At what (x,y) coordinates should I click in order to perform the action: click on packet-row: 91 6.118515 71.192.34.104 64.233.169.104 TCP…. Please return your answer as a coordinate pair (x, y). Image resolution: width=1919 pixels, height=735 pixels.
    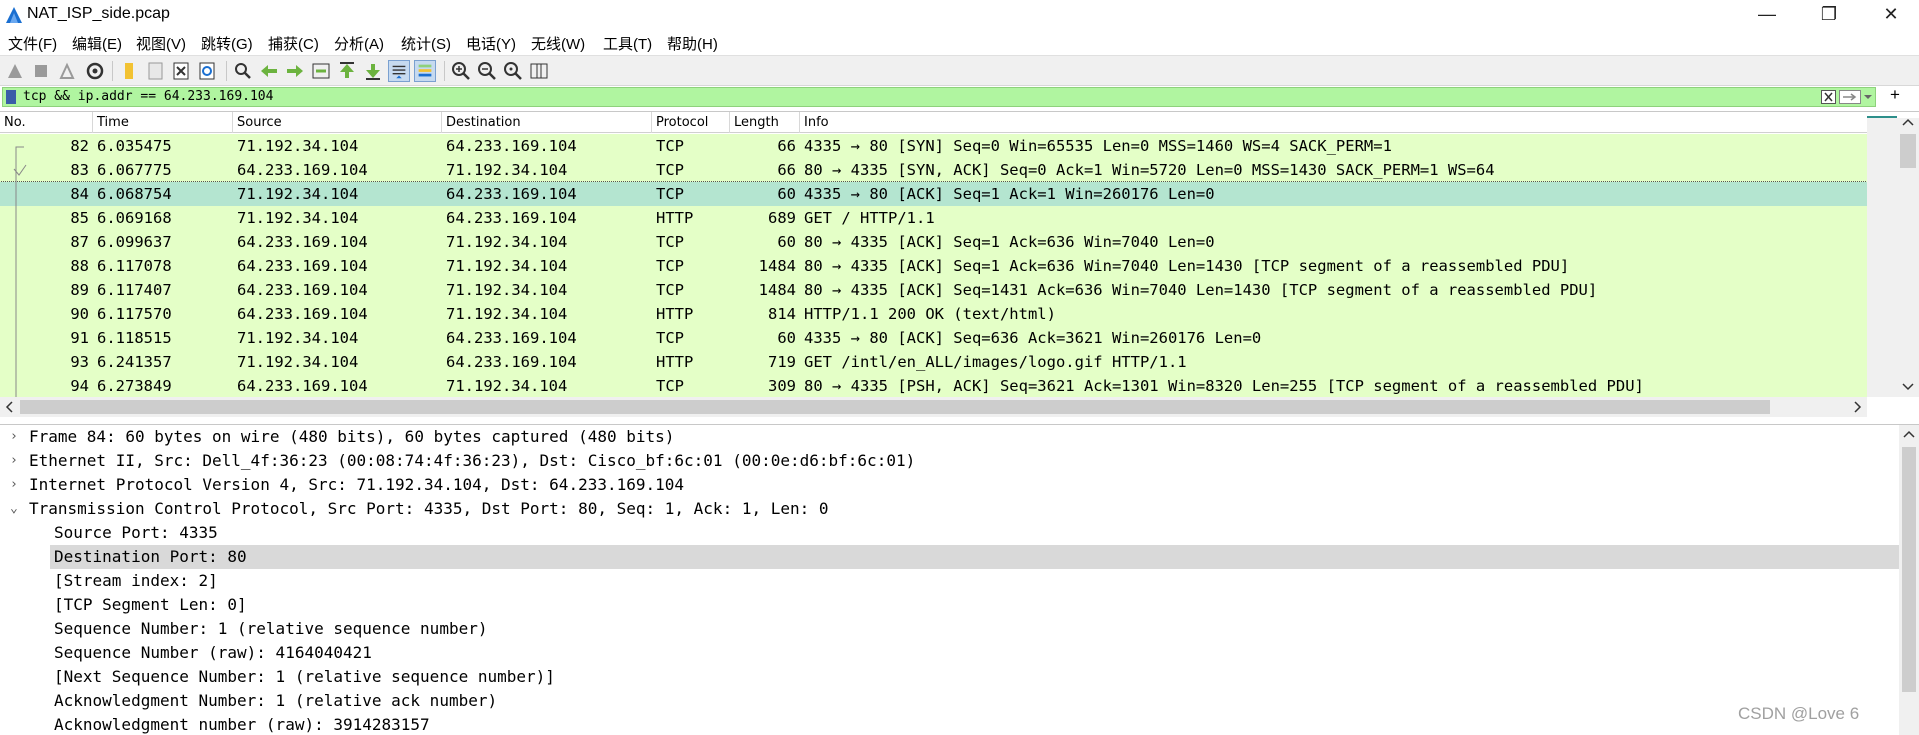
    Looking at the image, I should click on (933, 338).